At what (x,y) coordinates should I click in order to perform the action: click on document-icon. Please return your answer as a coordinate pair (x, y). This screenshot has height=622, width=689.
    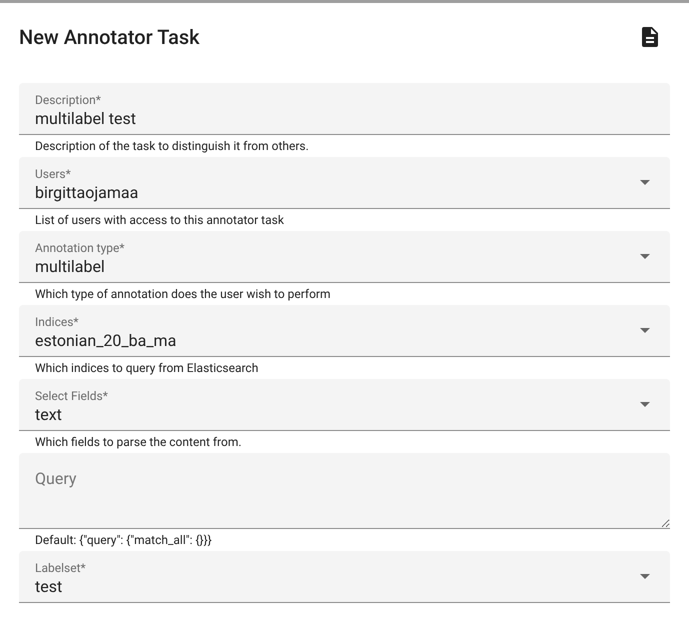
    Looking at the image, I should click on (650, 37).